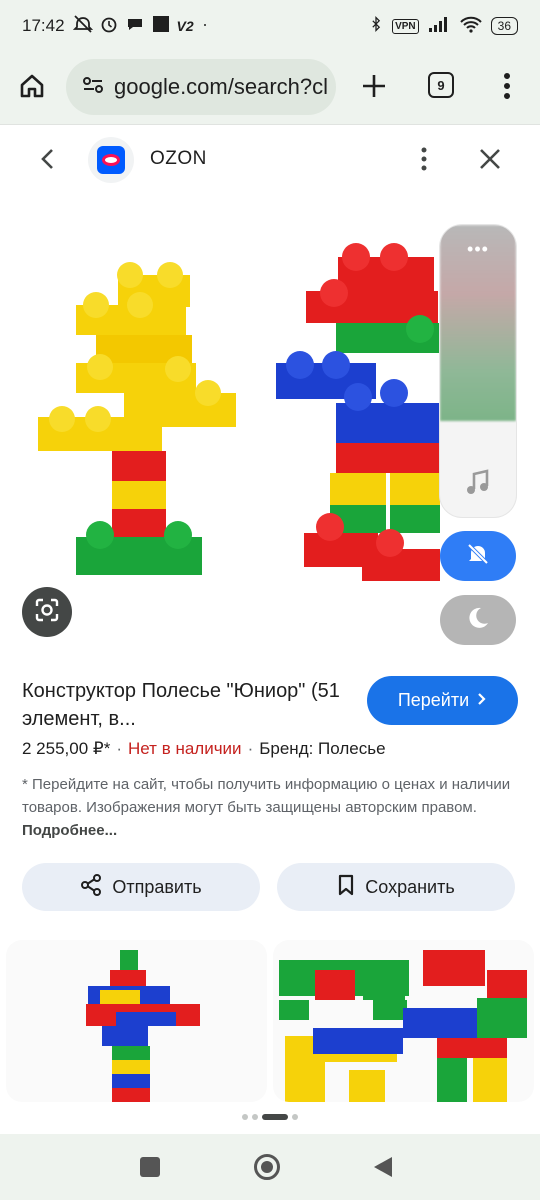 This screenshot has width=540, height=1200. I want to click on lens-camera-icon, so click(47, 612).